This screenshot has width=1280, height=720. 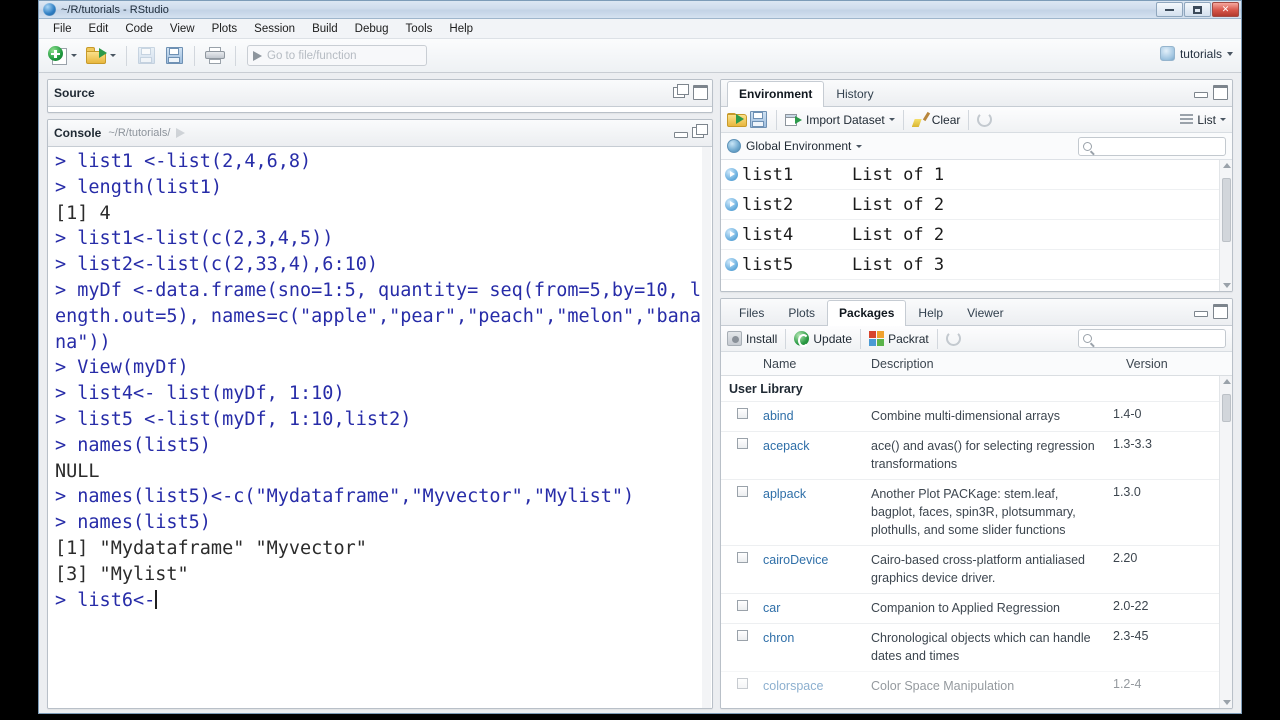 I want to click on package-name-link: chron, so click(x=778, y=638).